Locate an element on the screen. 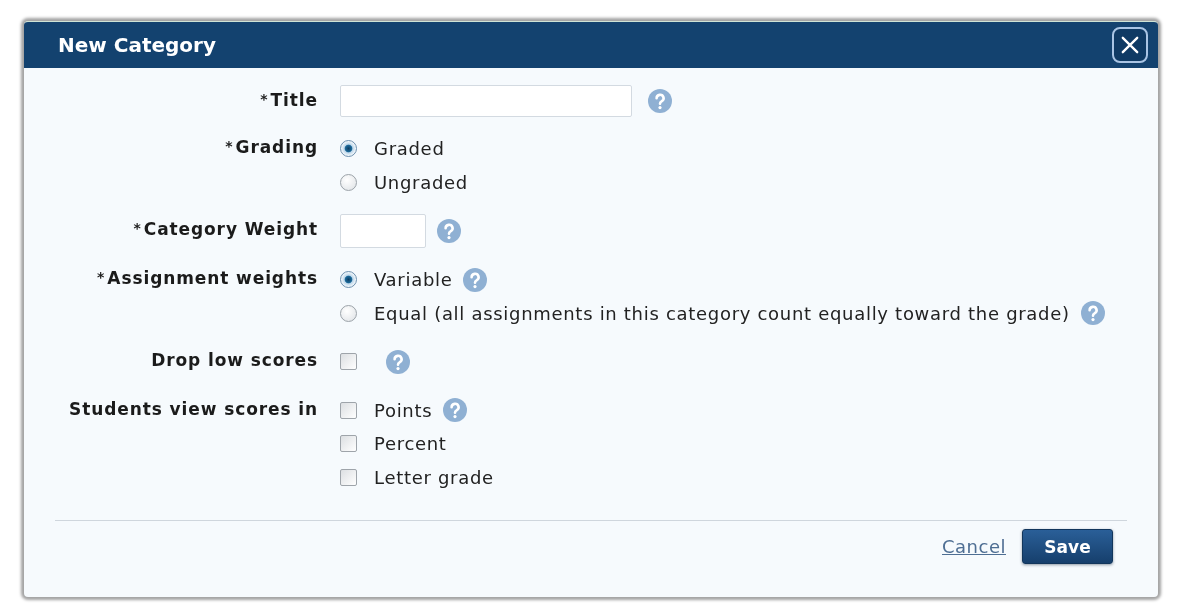  checkbox-label: Points is located at coordinates (403, 410).